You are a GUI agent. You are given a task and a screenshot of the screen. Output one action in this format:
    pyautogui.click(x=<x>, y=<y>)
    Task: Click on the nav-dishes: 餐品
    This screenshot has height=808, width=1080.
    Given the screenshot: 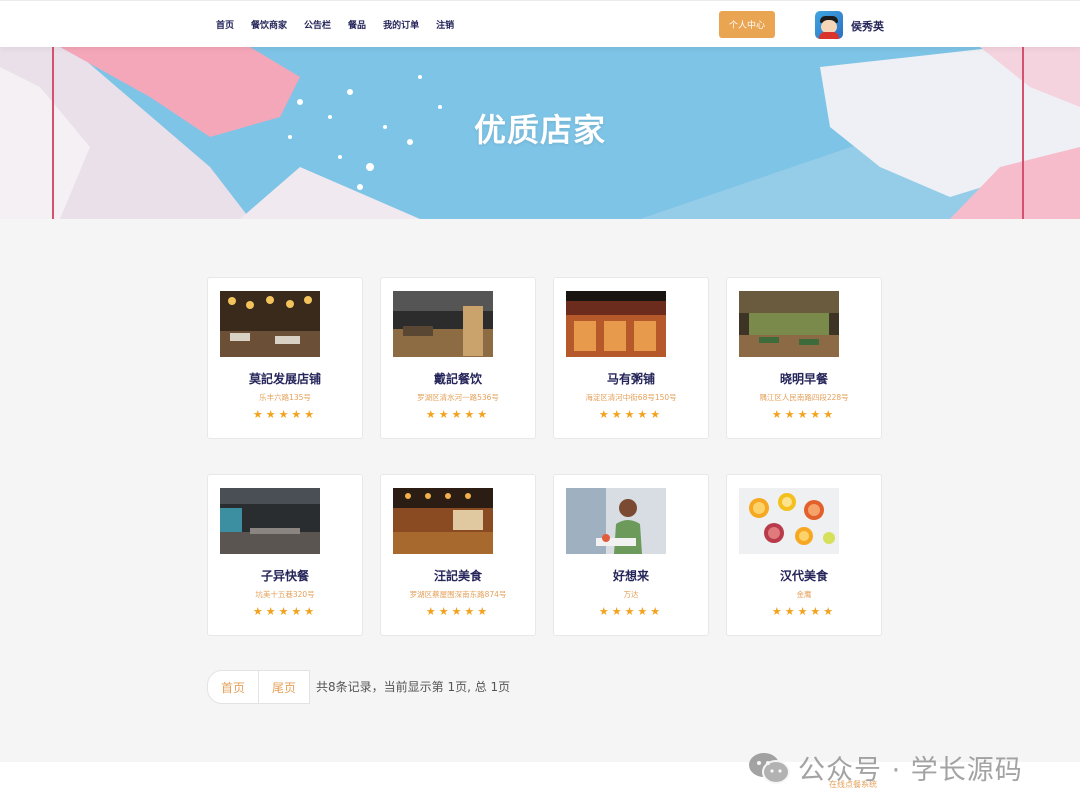 What is the action you would take?
    pyautogui.click(x=357, y=24)
    